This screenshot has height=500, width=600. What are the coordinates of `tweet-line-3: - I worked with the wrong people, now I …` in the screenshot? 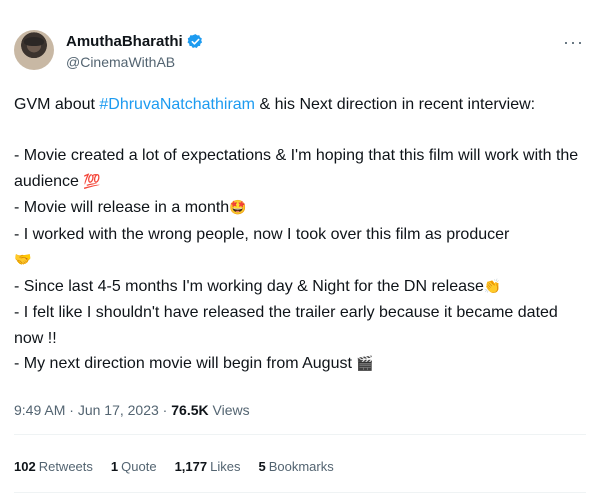 It's located at (300, 248).